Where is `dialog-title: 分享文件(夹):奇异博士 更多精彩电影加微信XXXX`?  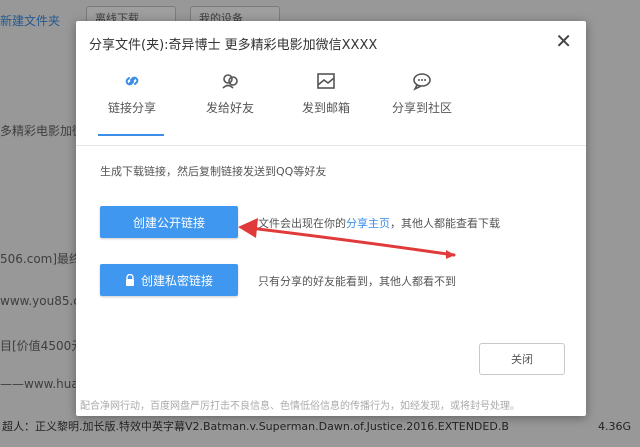
dialog-title: 分享文件(夹):奇异博士 更多精彩电影加微信XXXX is located at coordinates (233, 45).